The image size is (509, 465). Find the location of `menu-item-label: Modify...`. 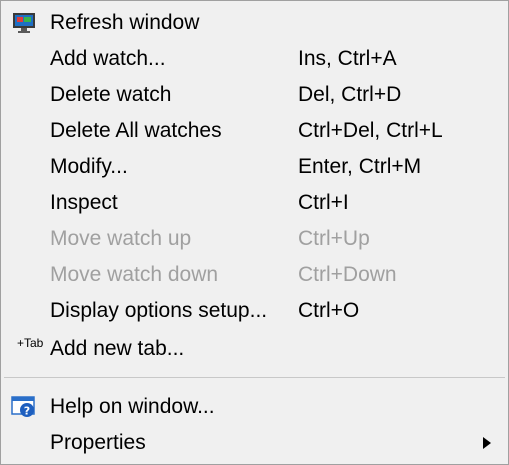

menu-item-label: Modify... is located at coordinates (89, 166).